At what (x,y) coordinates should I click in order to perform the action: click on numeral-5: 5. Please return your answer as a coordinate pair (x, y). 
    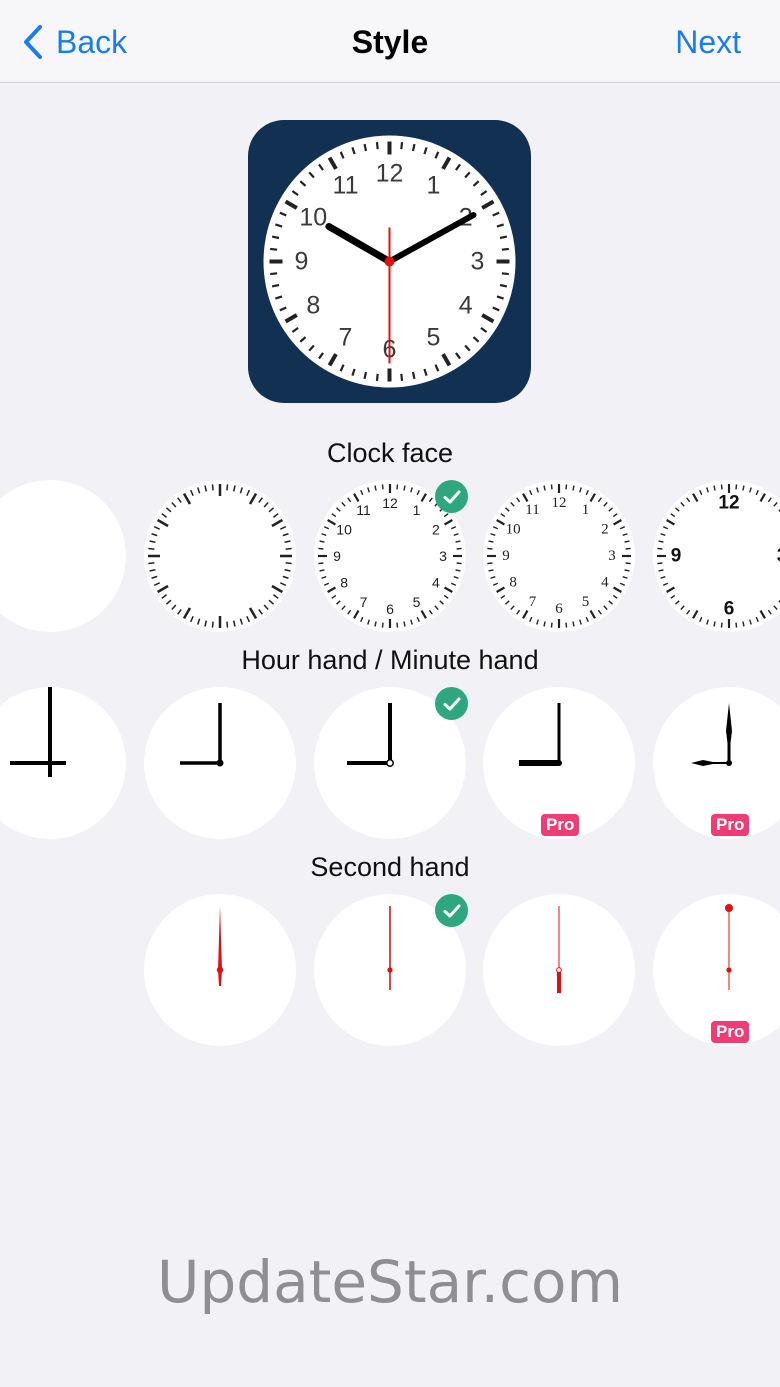
    Looking at the image, I should click on (417, 602).